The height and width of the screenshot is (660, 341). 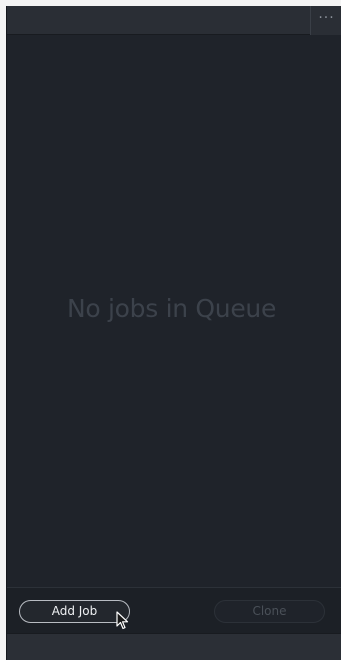 I want to click on add-job-button: Add Job, so click(x=74, y=611).